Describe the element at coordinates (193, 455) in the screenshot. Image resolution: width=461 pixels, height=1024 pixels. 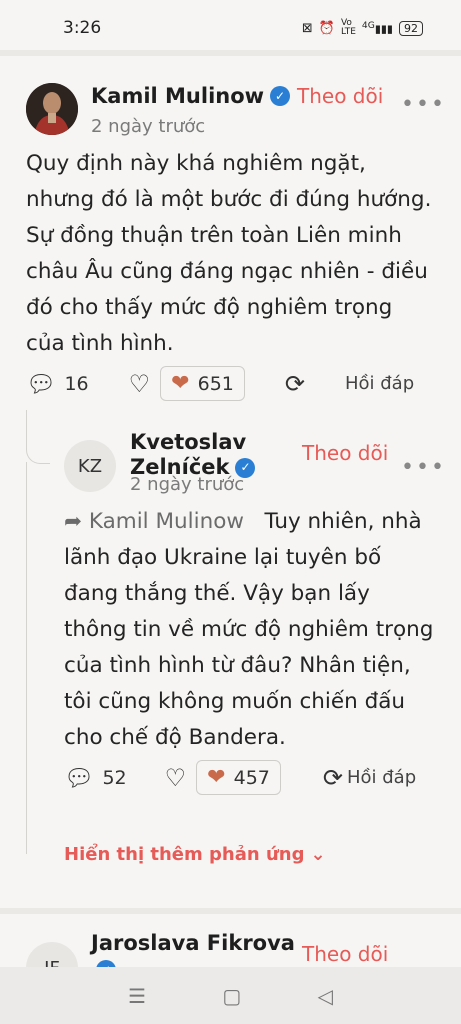
I see `reply-author: Kvetoslav Zelníček ✓` at that location.